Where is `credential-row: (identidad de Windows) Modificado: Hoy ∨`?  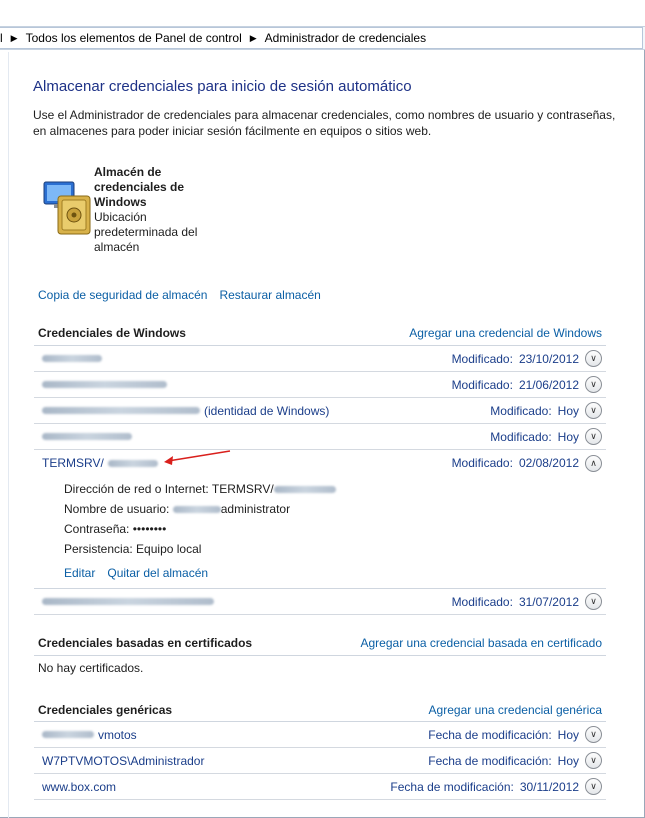 credential-row: (identidad de Windows) Modificado: Hoy ∨ is located at coordinates (320, 411).